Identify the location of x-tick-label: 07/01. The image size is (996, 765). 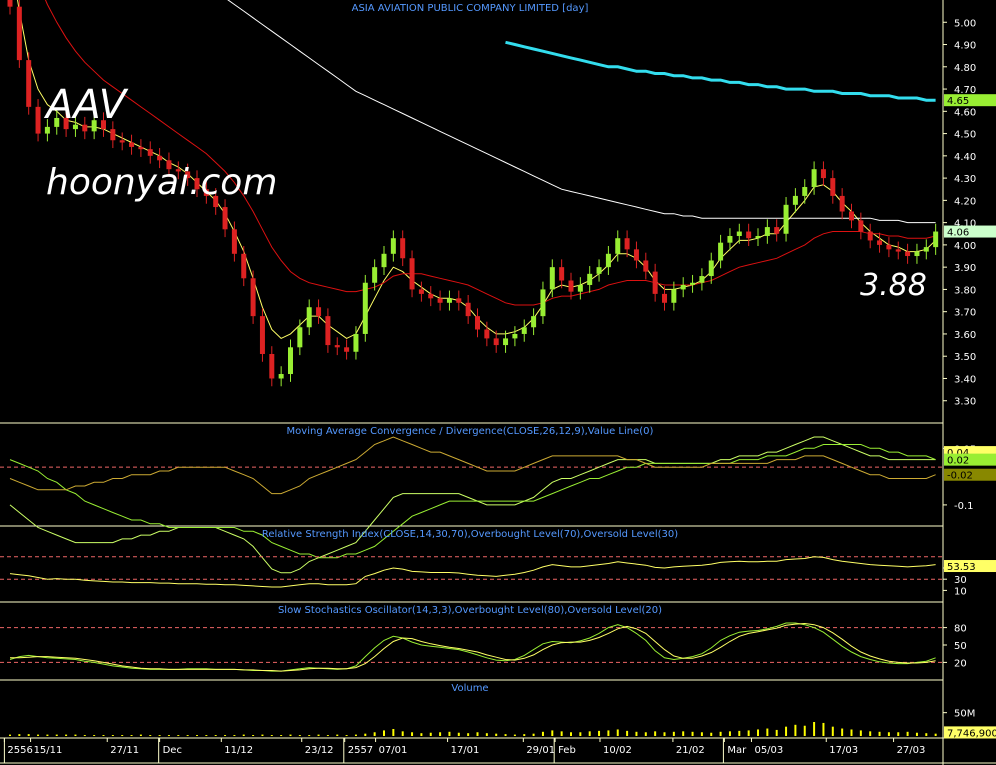
(393, 750).